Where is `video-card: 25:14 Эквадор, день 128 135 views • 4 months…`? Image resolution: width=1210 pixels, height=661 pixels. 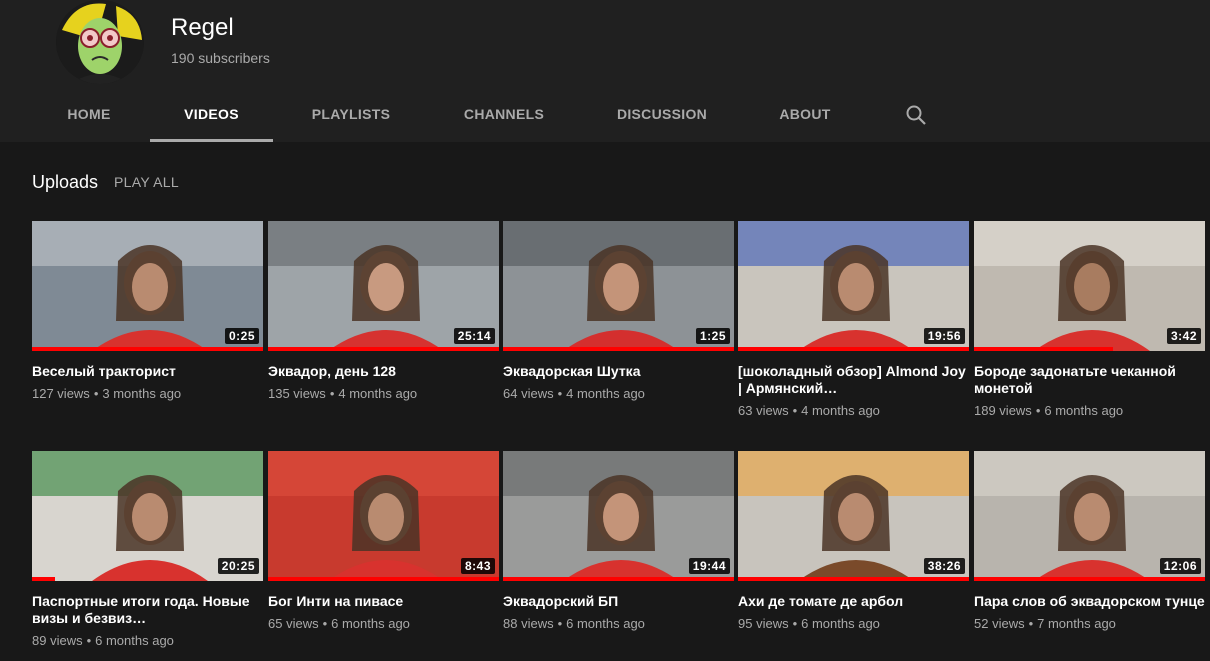 video-card: 25:14 Эквадор, день 128 135 views • 4 months… is located at coordinates (383, 311).